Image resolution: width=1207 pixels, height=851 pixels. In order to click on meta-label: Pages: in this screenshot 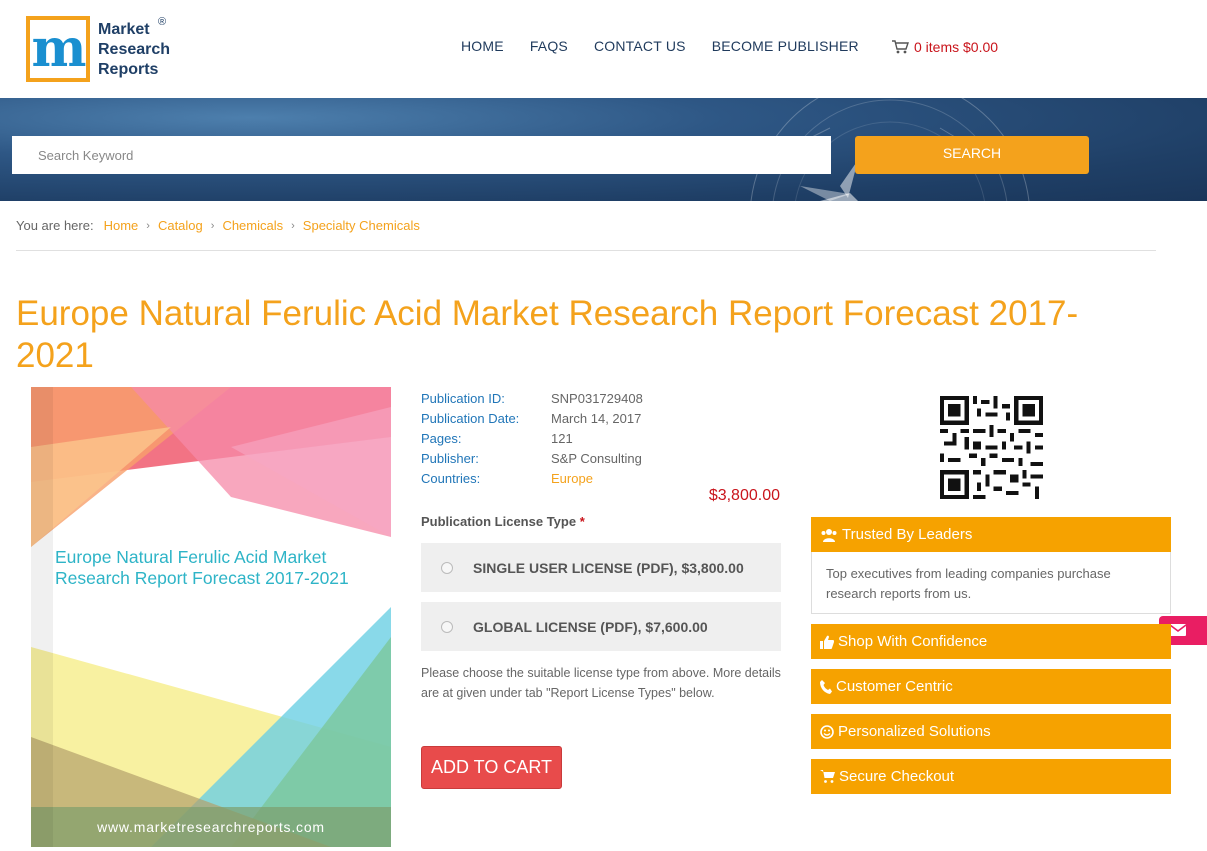, I will do `click(441, 438)`.